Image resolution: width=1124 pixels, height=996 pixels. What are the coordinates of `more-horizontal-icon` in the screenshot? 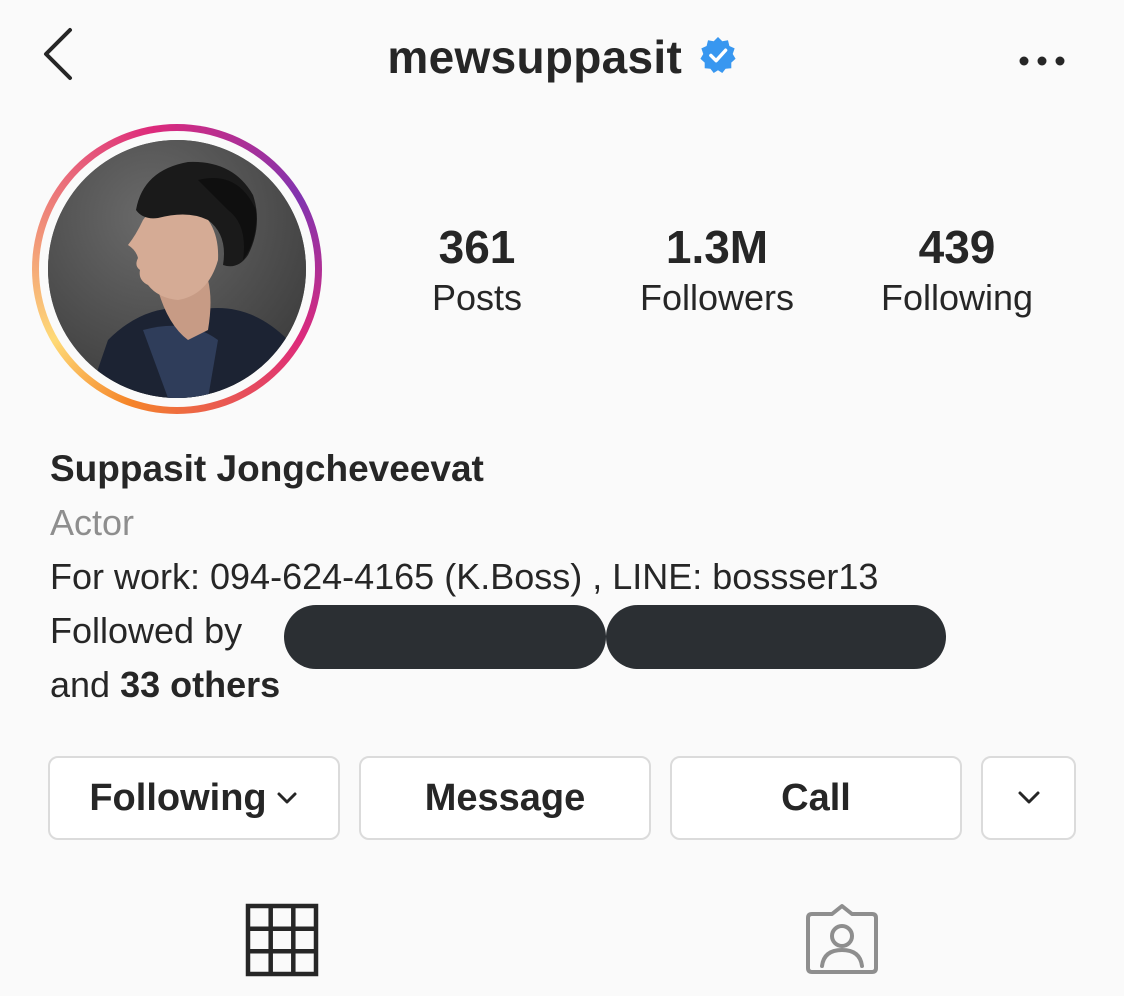 It's located at (1042, 61).